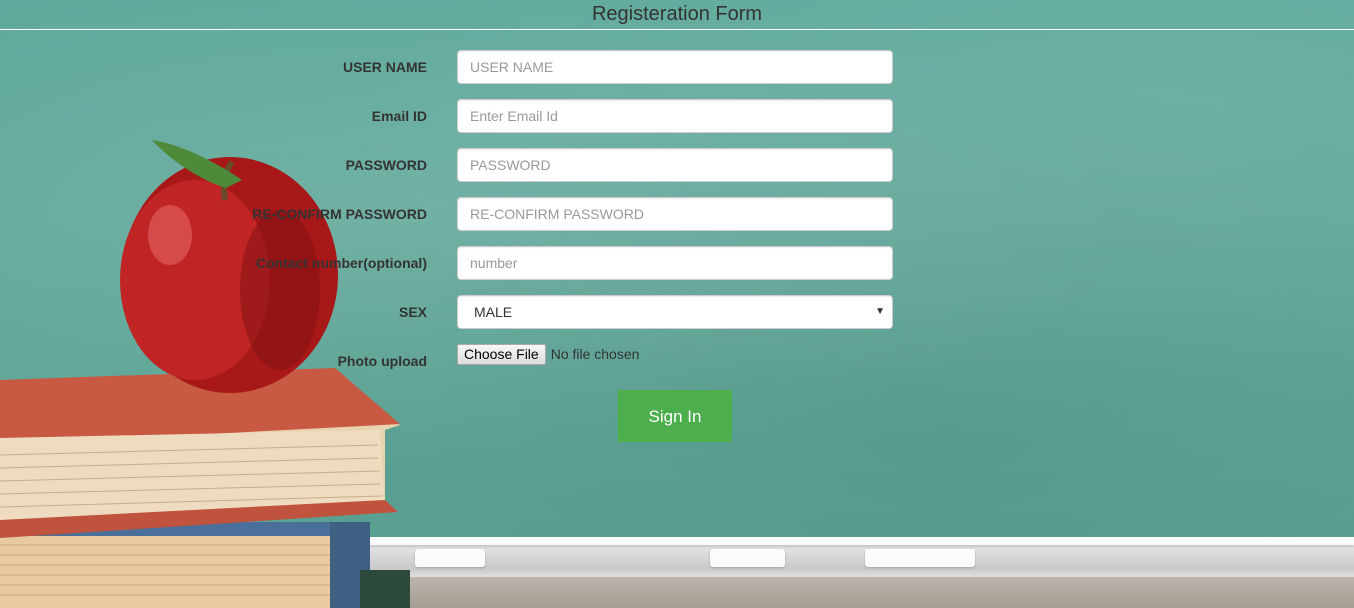  I want to click on contact-row: Contact number(optional), so click(677, 263).